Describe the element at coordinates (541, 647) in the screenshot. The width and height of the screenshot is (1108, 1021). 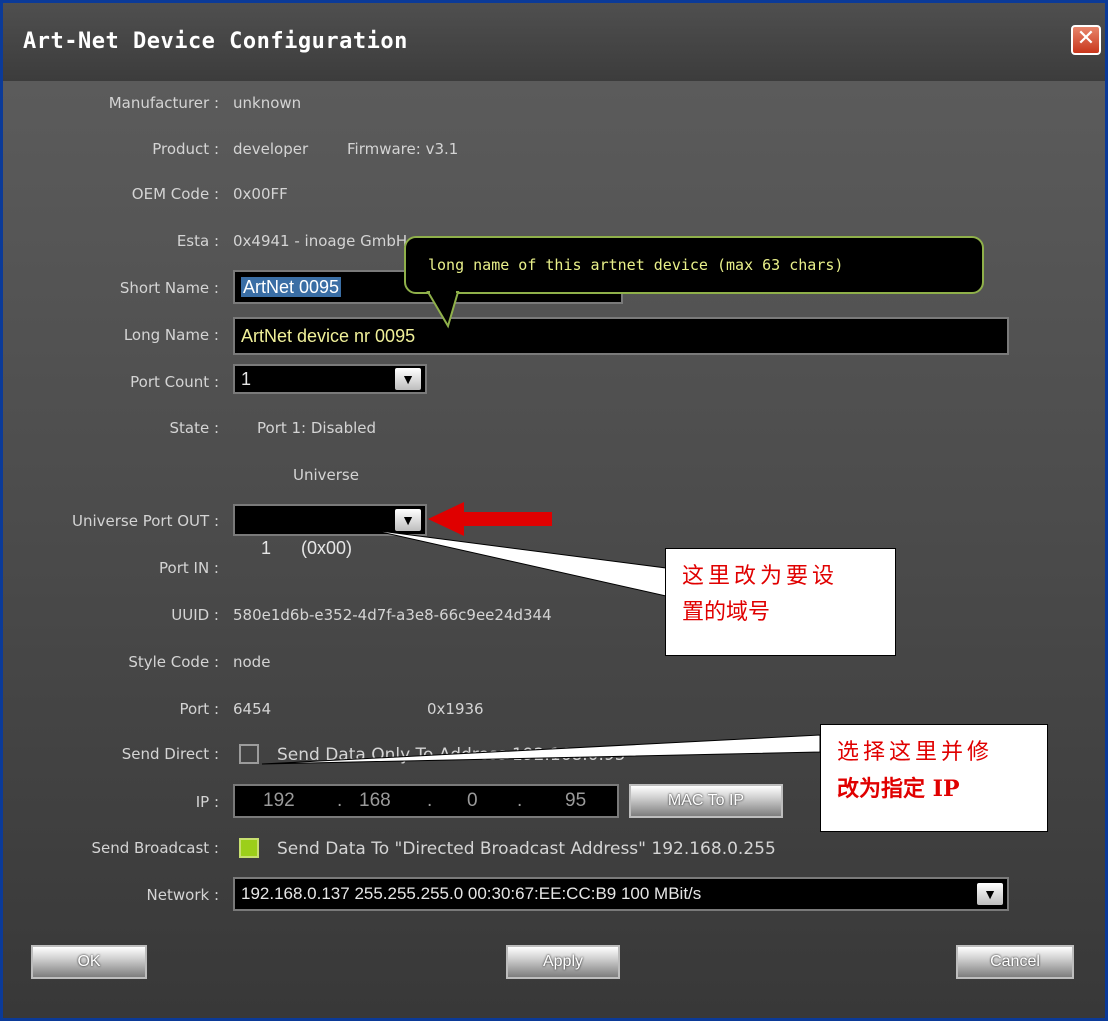
I see `callout-lines` at that location.